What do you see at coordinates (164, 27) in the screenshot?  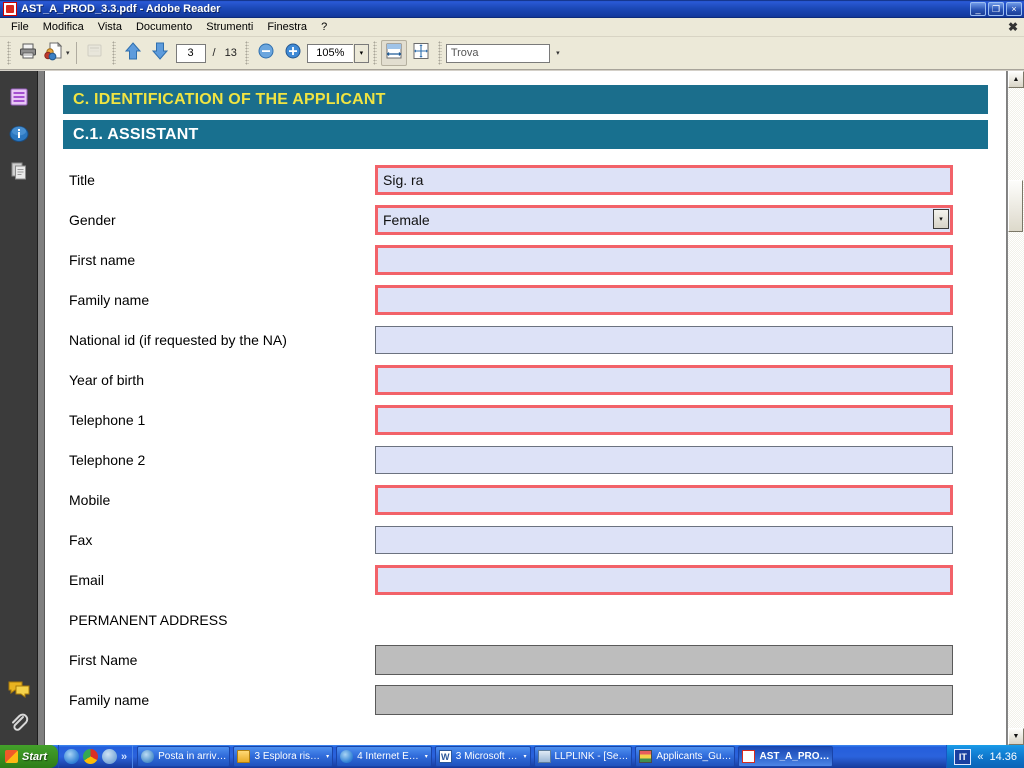 I see `menu-item-documento: Documento` at bounding box center [164, 27].